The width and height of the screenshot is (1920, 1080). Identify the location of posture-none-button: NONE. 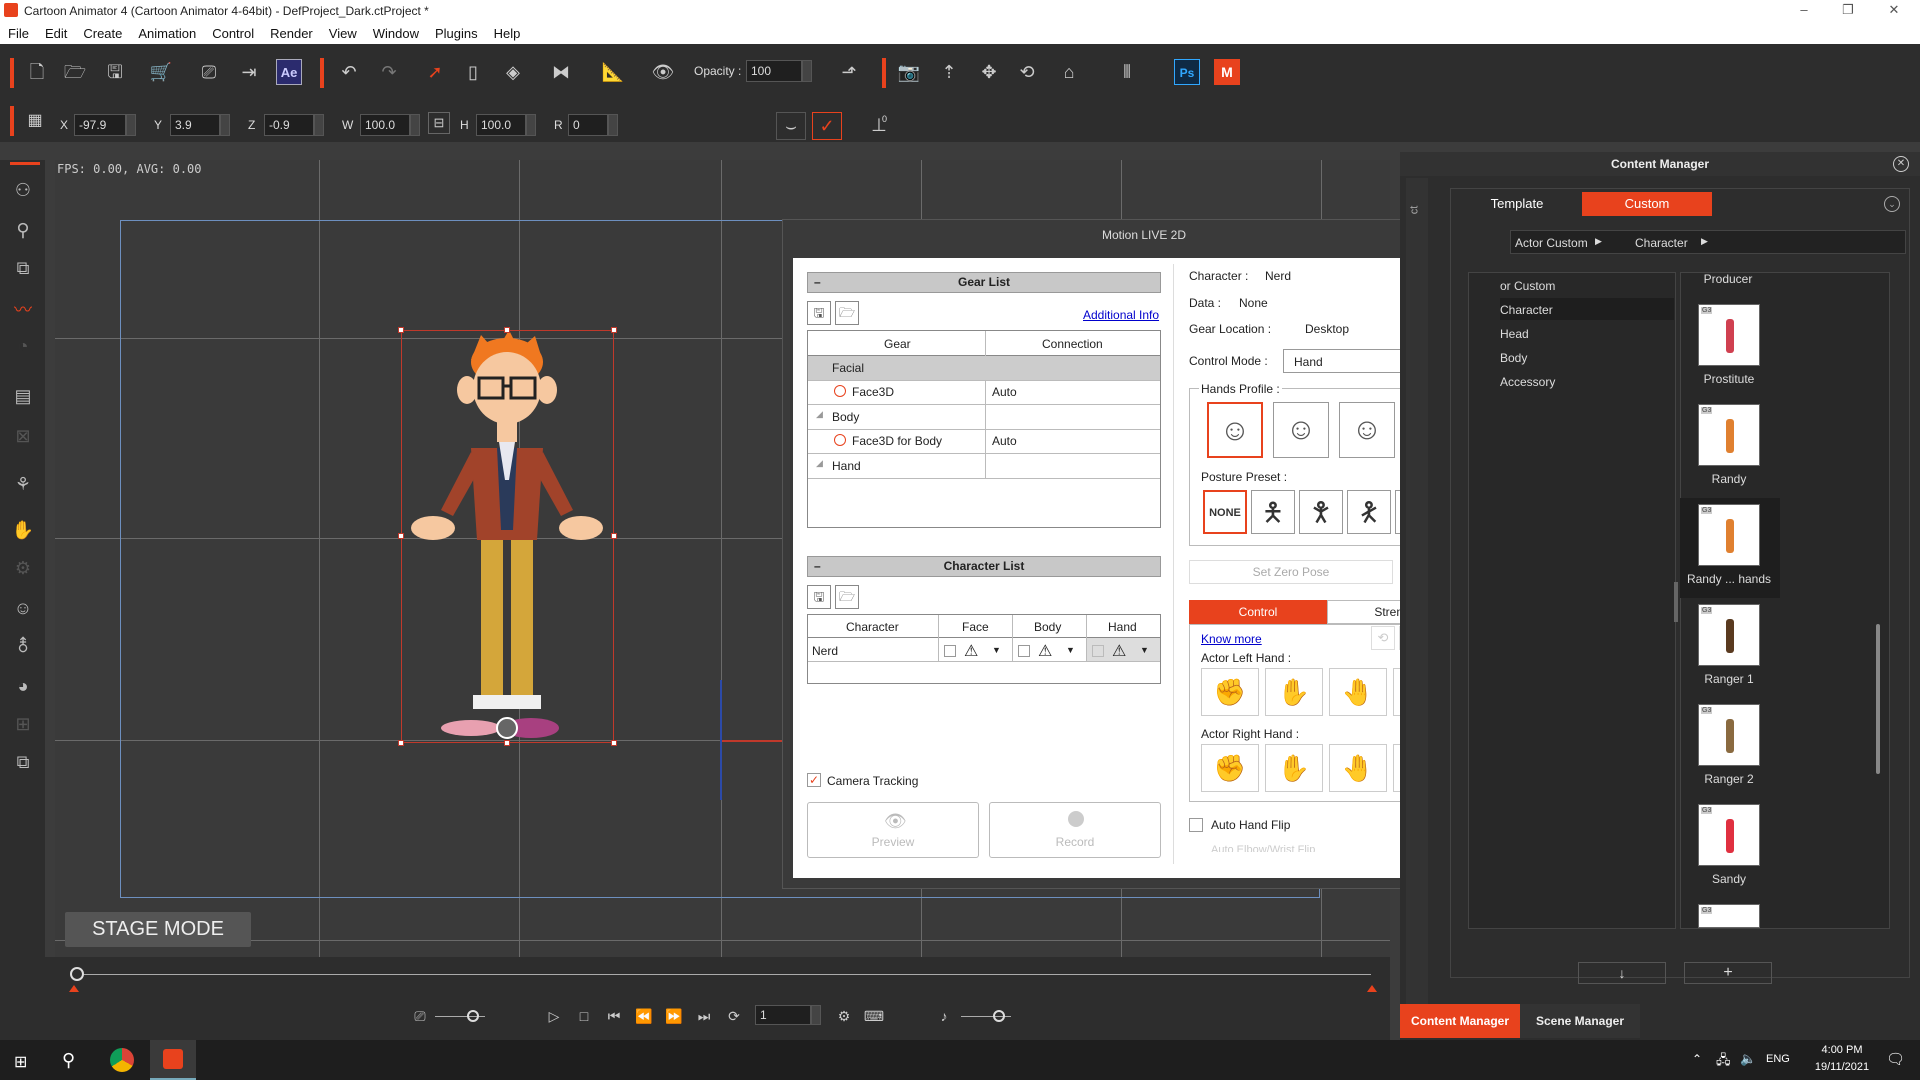
(1225, 512).